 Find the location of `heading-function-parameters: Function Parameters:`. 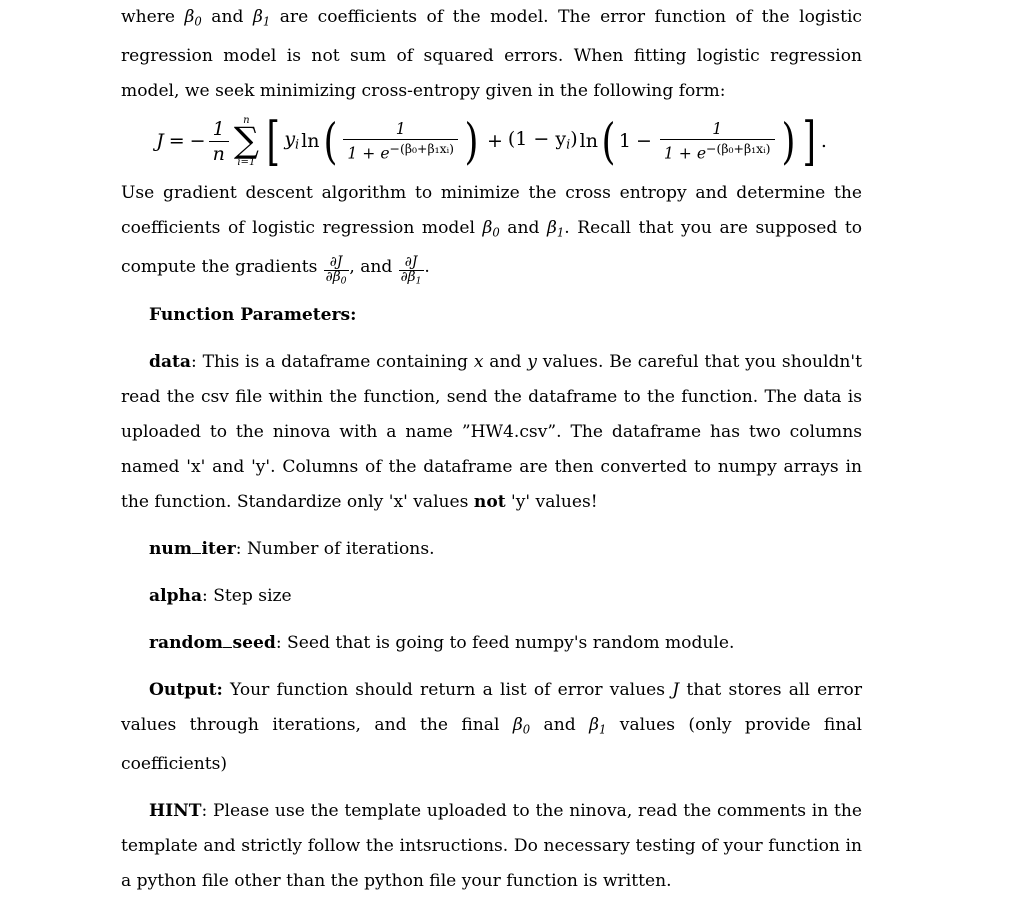

heading-function-parameters: Function Parameters: is located at coordinates (491, 315).